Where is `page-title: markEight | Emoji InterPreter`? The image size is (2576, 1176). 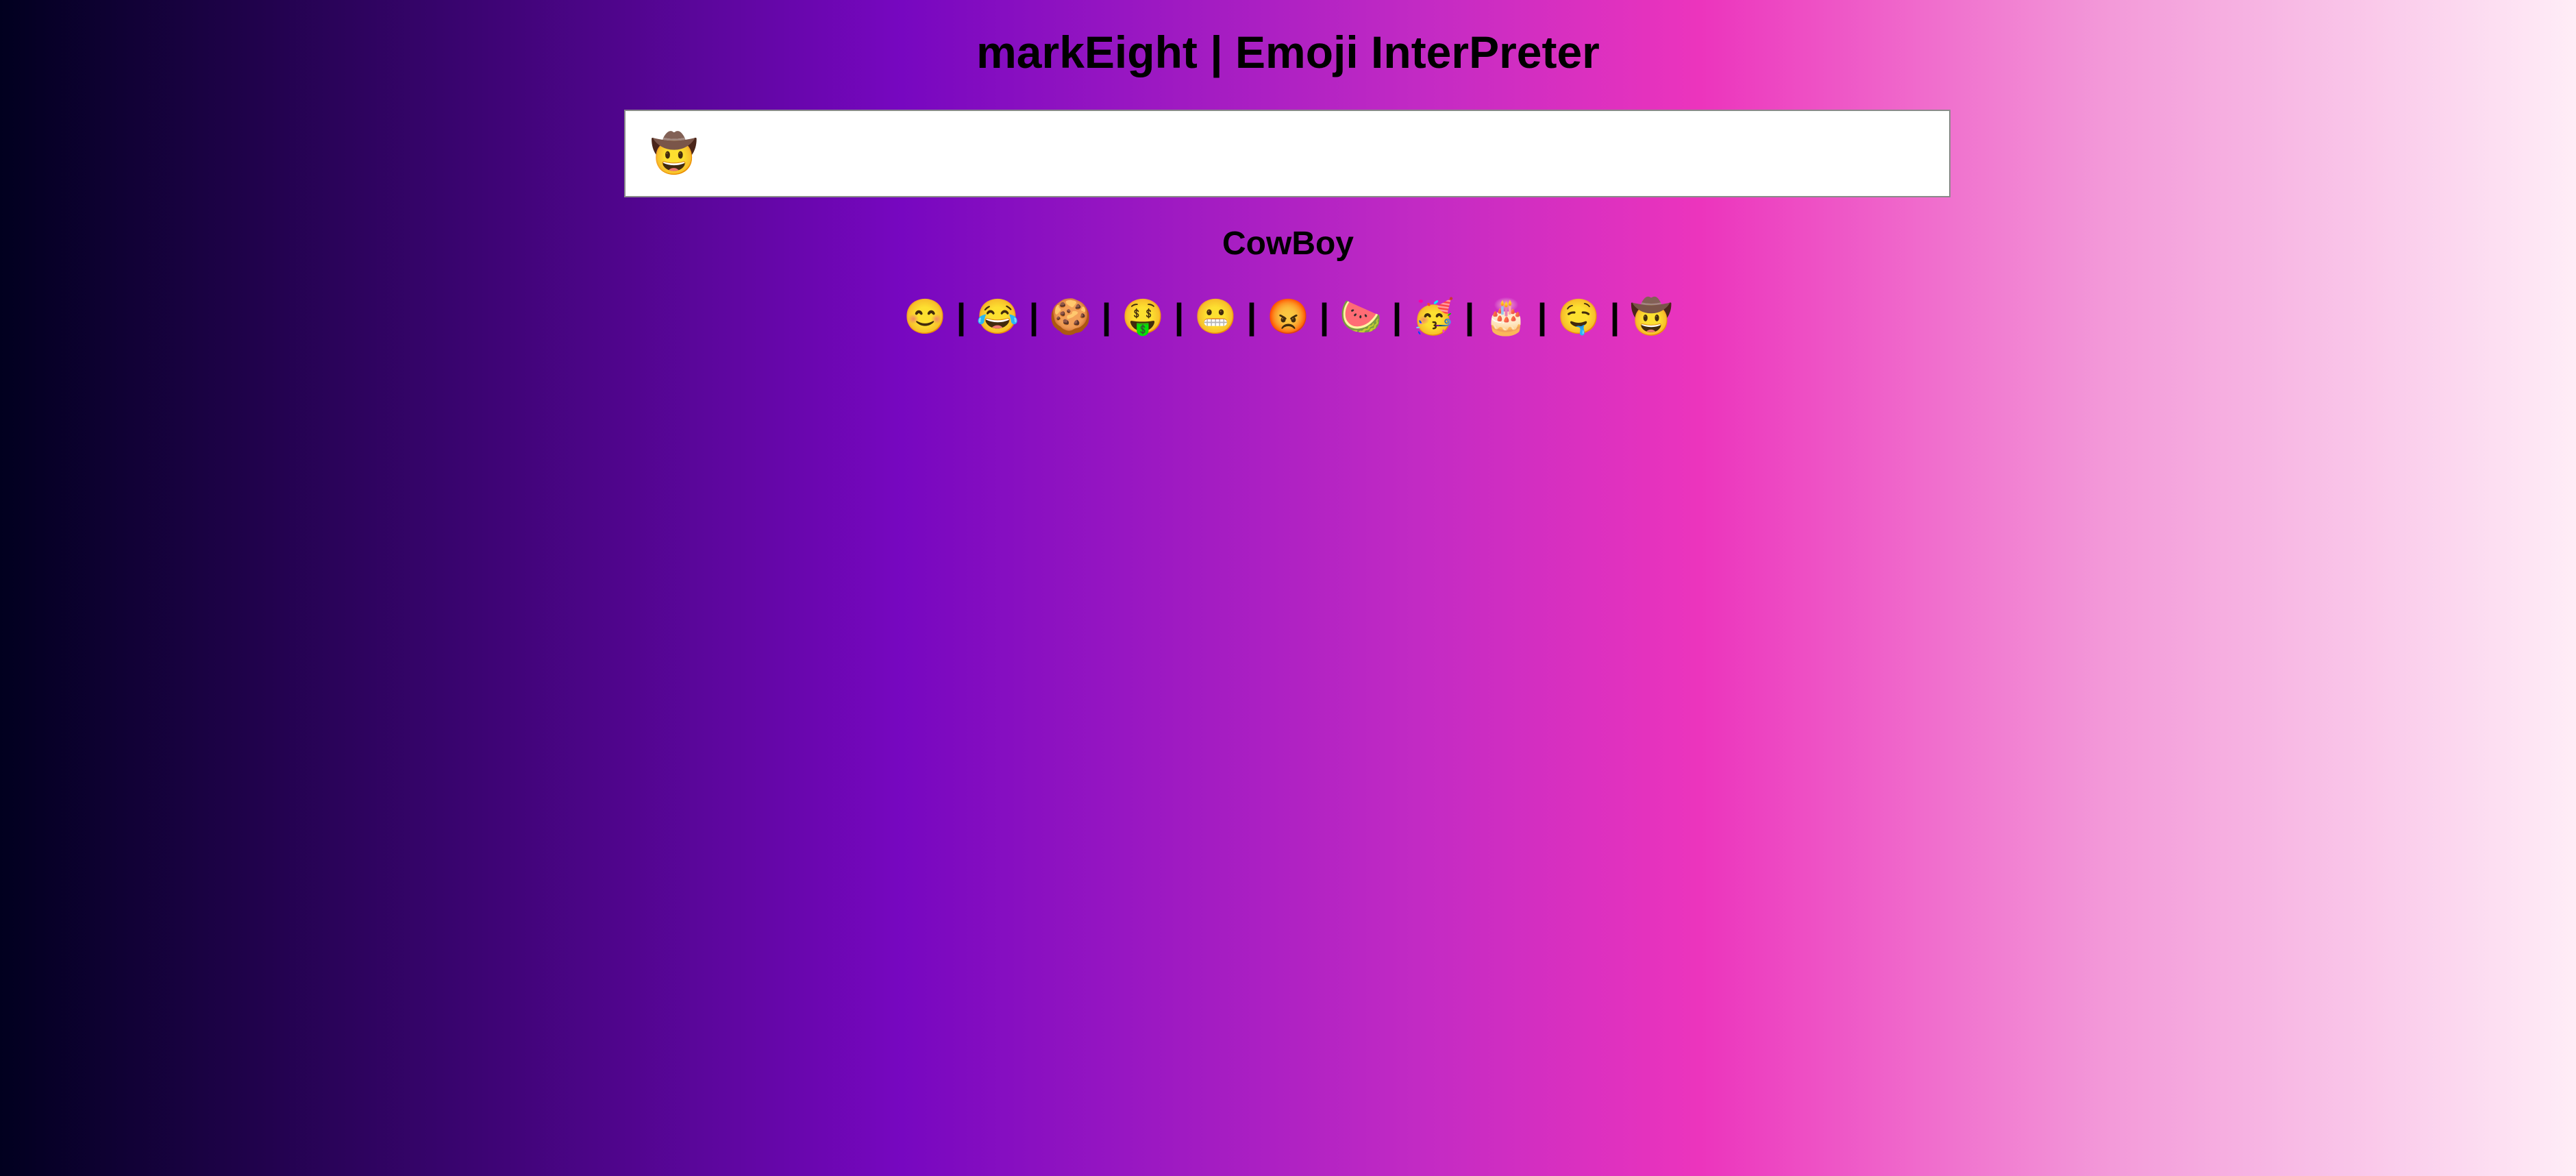 page-title: markEight | Emoji InterPreter is located at coordinates (1288, 52).